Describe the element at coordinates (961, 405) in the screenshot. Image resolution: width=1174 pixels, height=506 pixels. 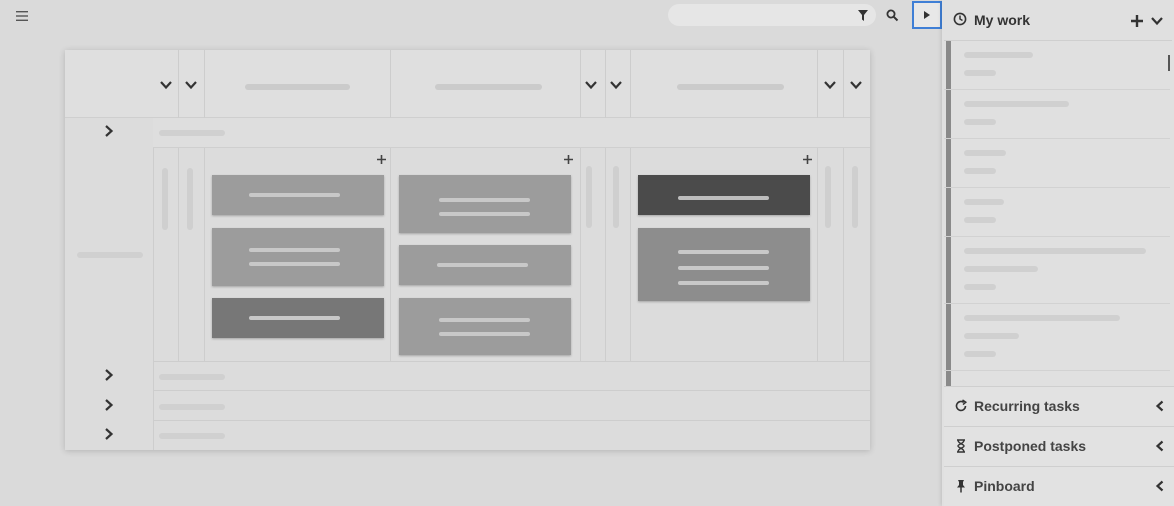
I see `refresh-icon` at that location.